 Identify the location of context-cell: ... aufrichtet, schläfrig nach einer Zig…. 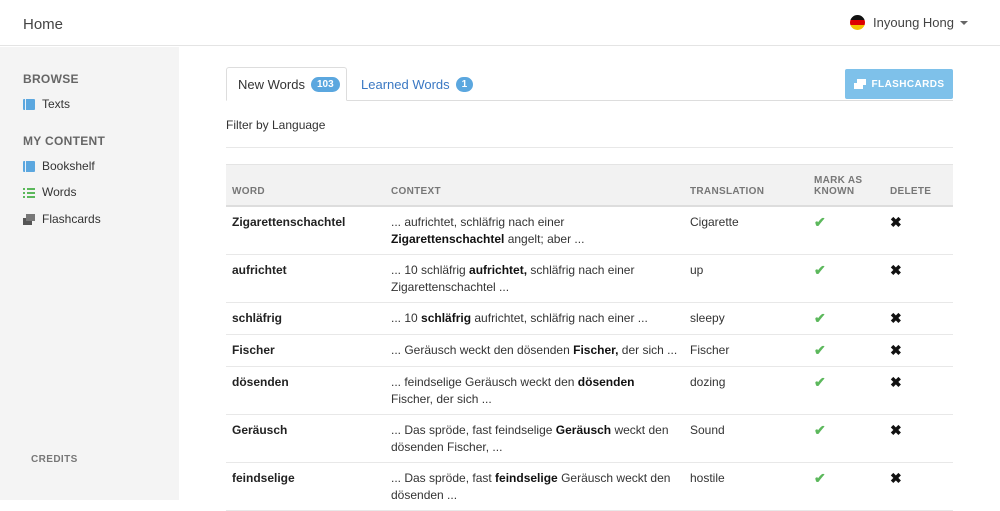
(534, 230).